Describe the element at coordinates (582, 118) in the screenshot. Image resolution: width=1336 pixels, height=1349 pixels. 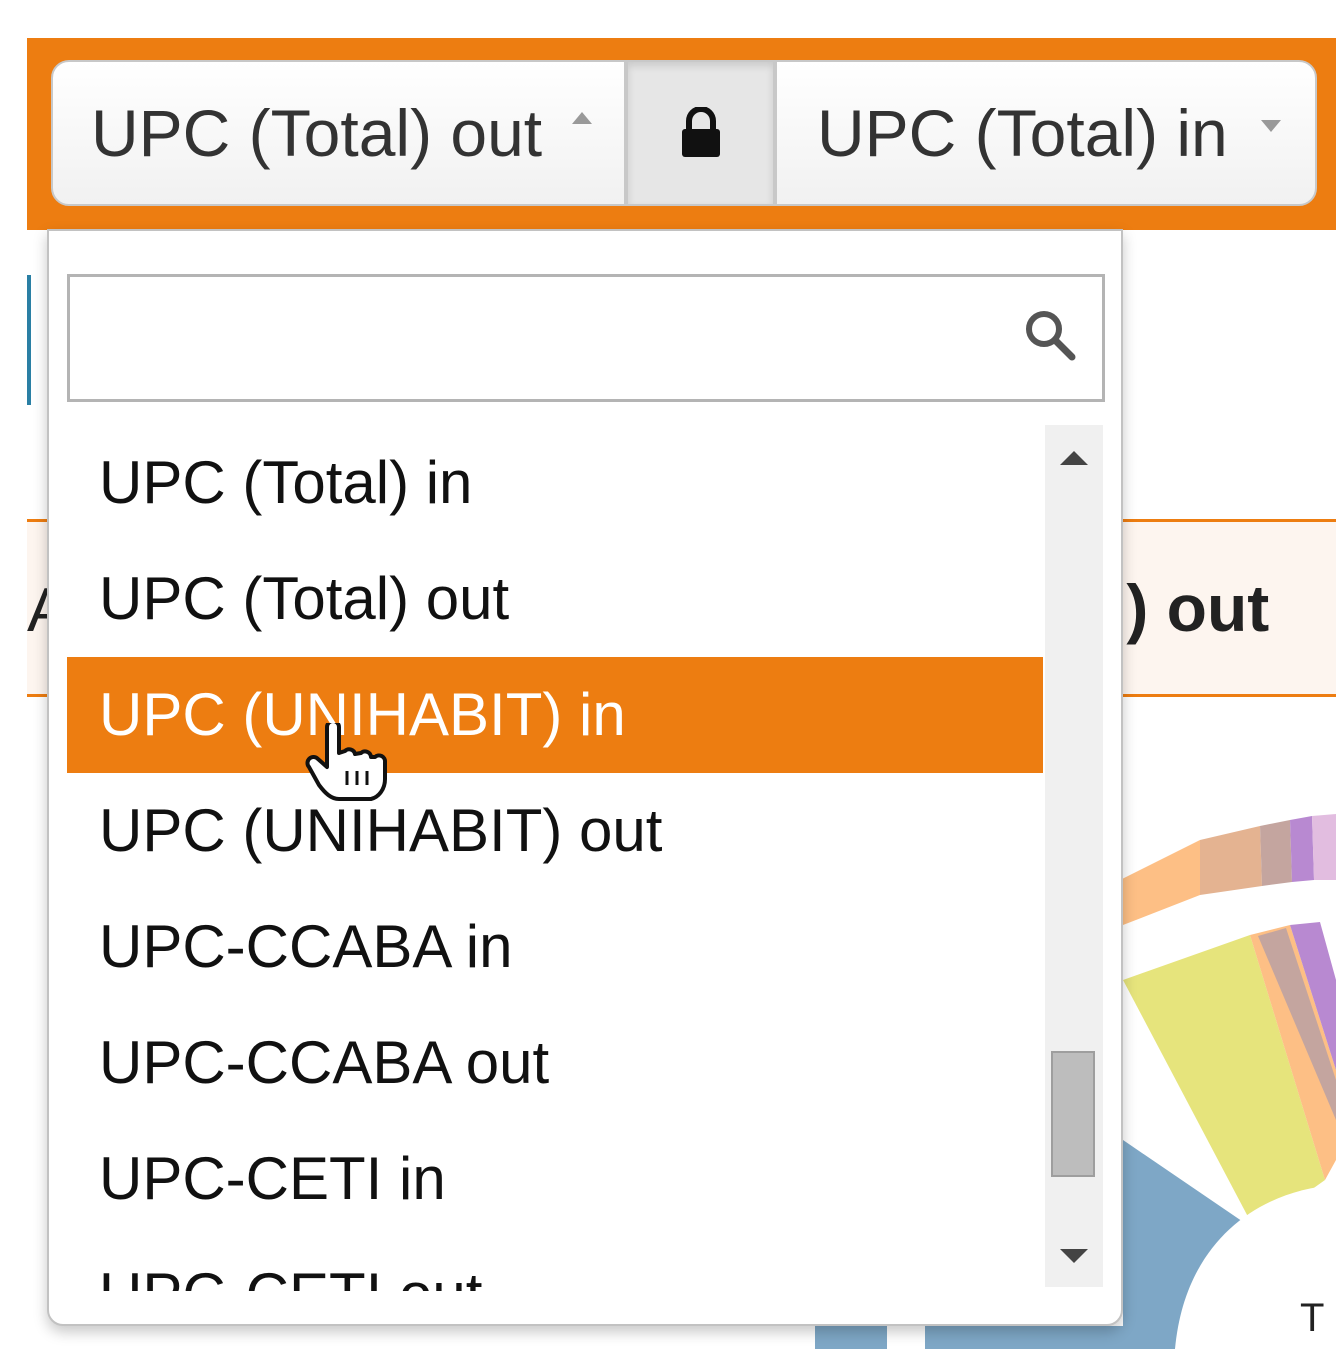
I see `caret-up-icon` at that location.